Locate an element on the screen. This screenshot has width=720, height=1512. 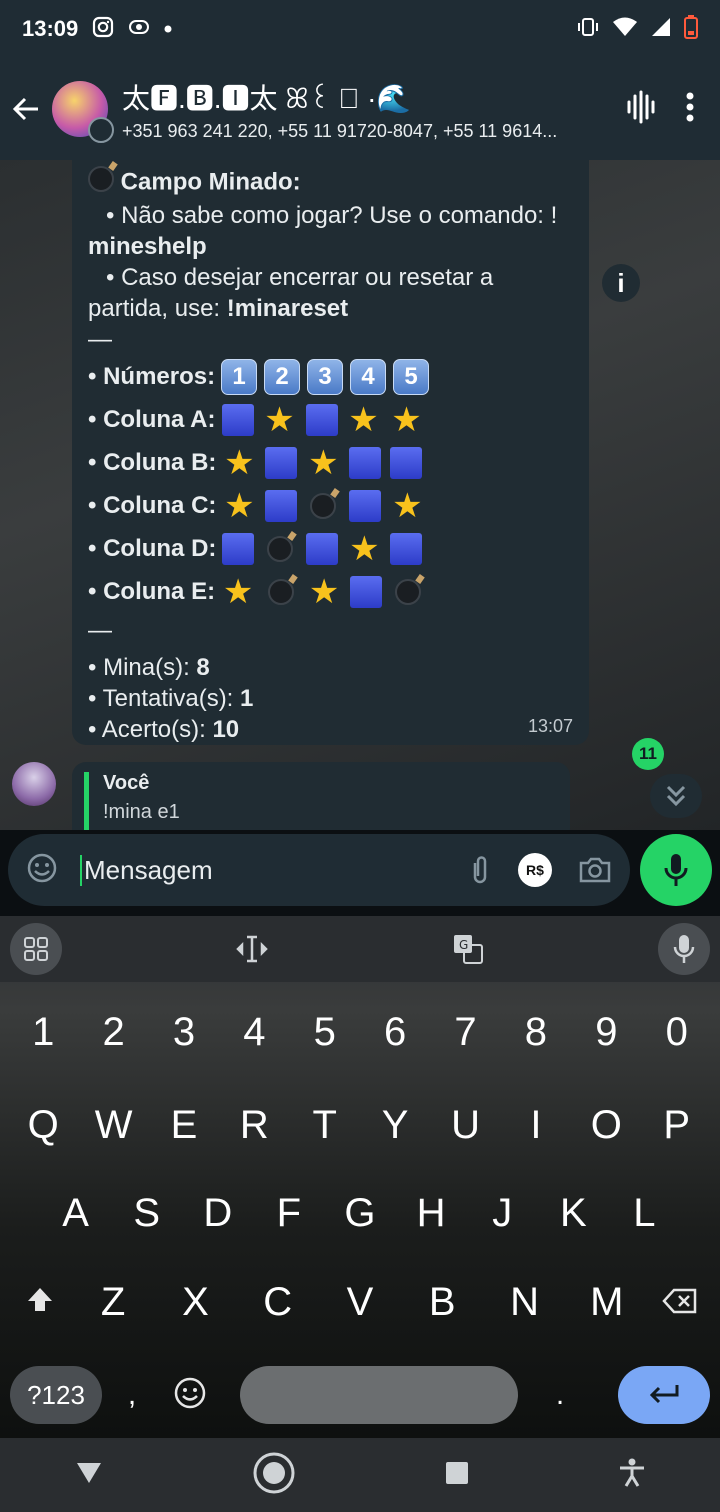
key: 9 is located at coordinates (606, 1032).